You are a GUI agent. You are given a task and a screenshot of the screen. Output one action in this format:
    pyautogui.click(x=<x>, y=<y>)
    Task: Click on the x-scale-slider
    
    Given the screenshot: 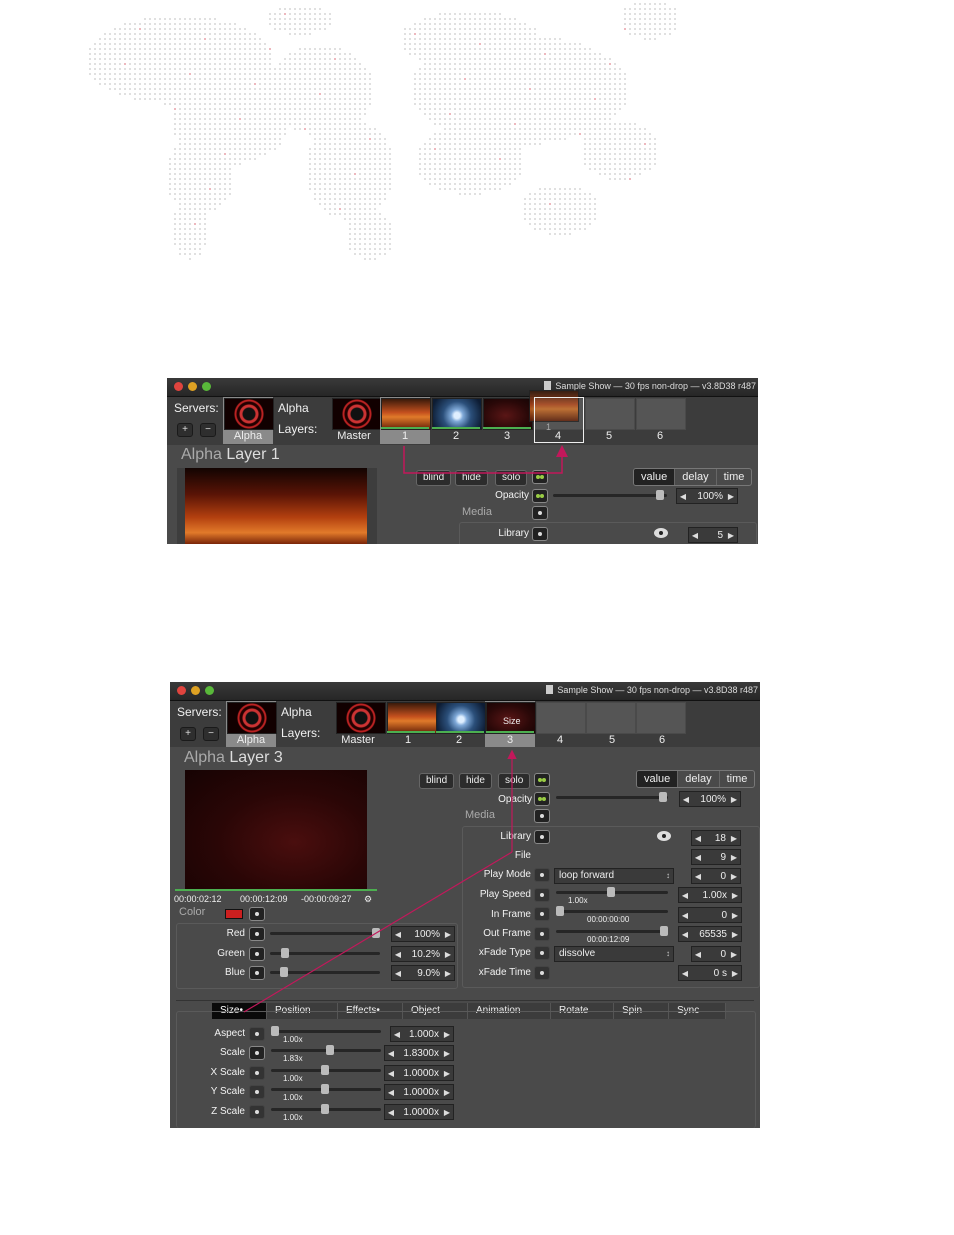 What is the action you would take?
    pyautogui.click(x=326, y=1070)
    